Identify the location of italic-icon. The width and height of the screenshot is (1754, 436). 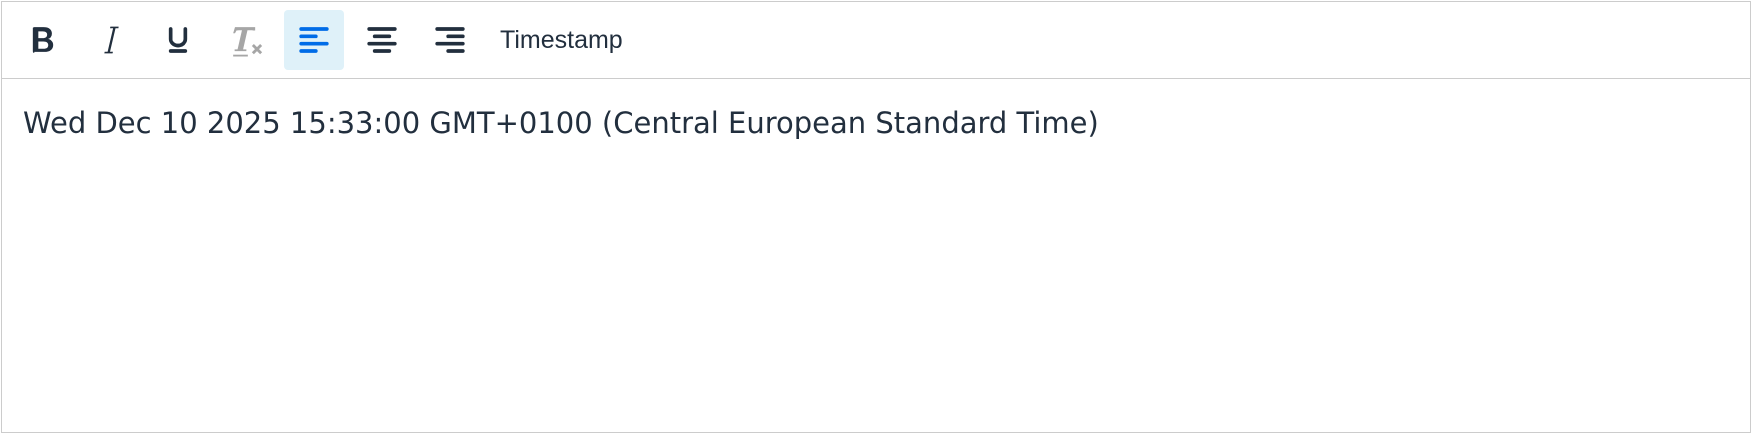
(111, 40).